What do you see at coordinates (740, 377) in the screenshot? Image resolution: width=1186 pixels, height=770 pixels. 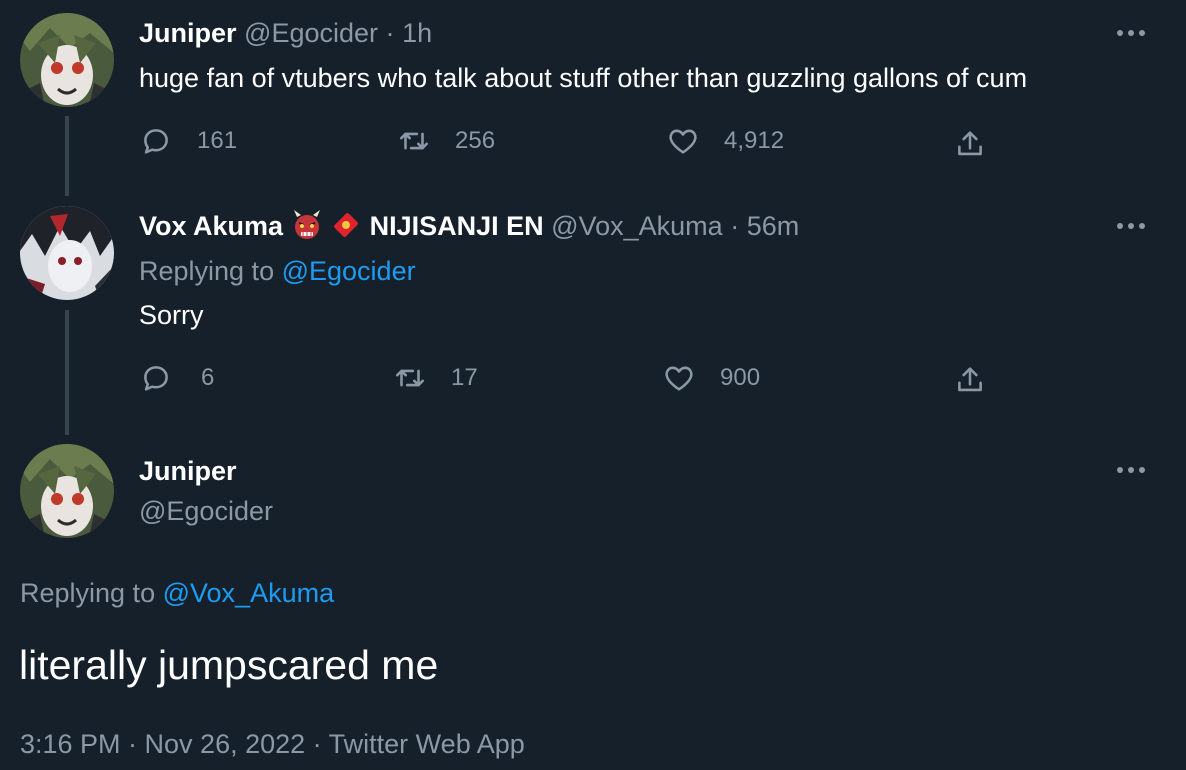 I see `tweet-2-like-count: 900` at bounding box center [740, 377].